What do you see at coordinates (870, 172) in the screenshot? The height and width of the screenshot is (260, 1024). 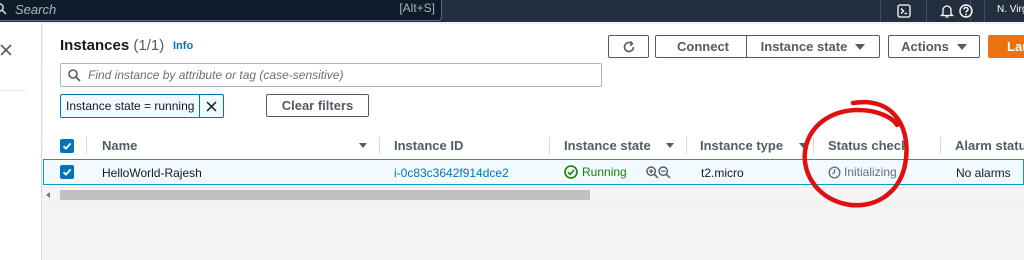 I see `status-check-text: Initializing` at bounding box center [870, 172].